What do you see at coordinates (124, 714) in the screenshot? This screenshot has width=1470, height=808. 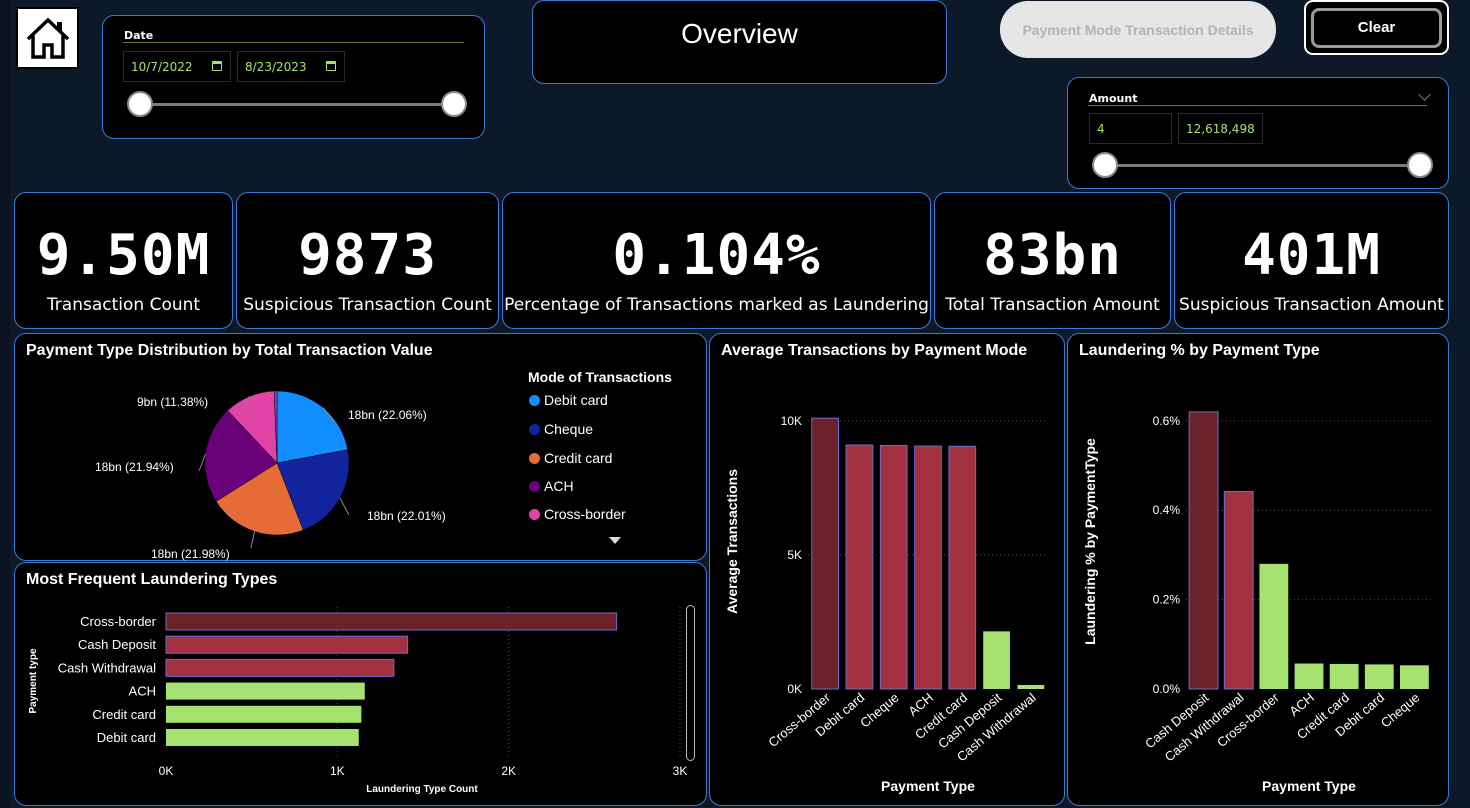 I see `y-tick-label: Credit card` at bounding box center [124, 714].